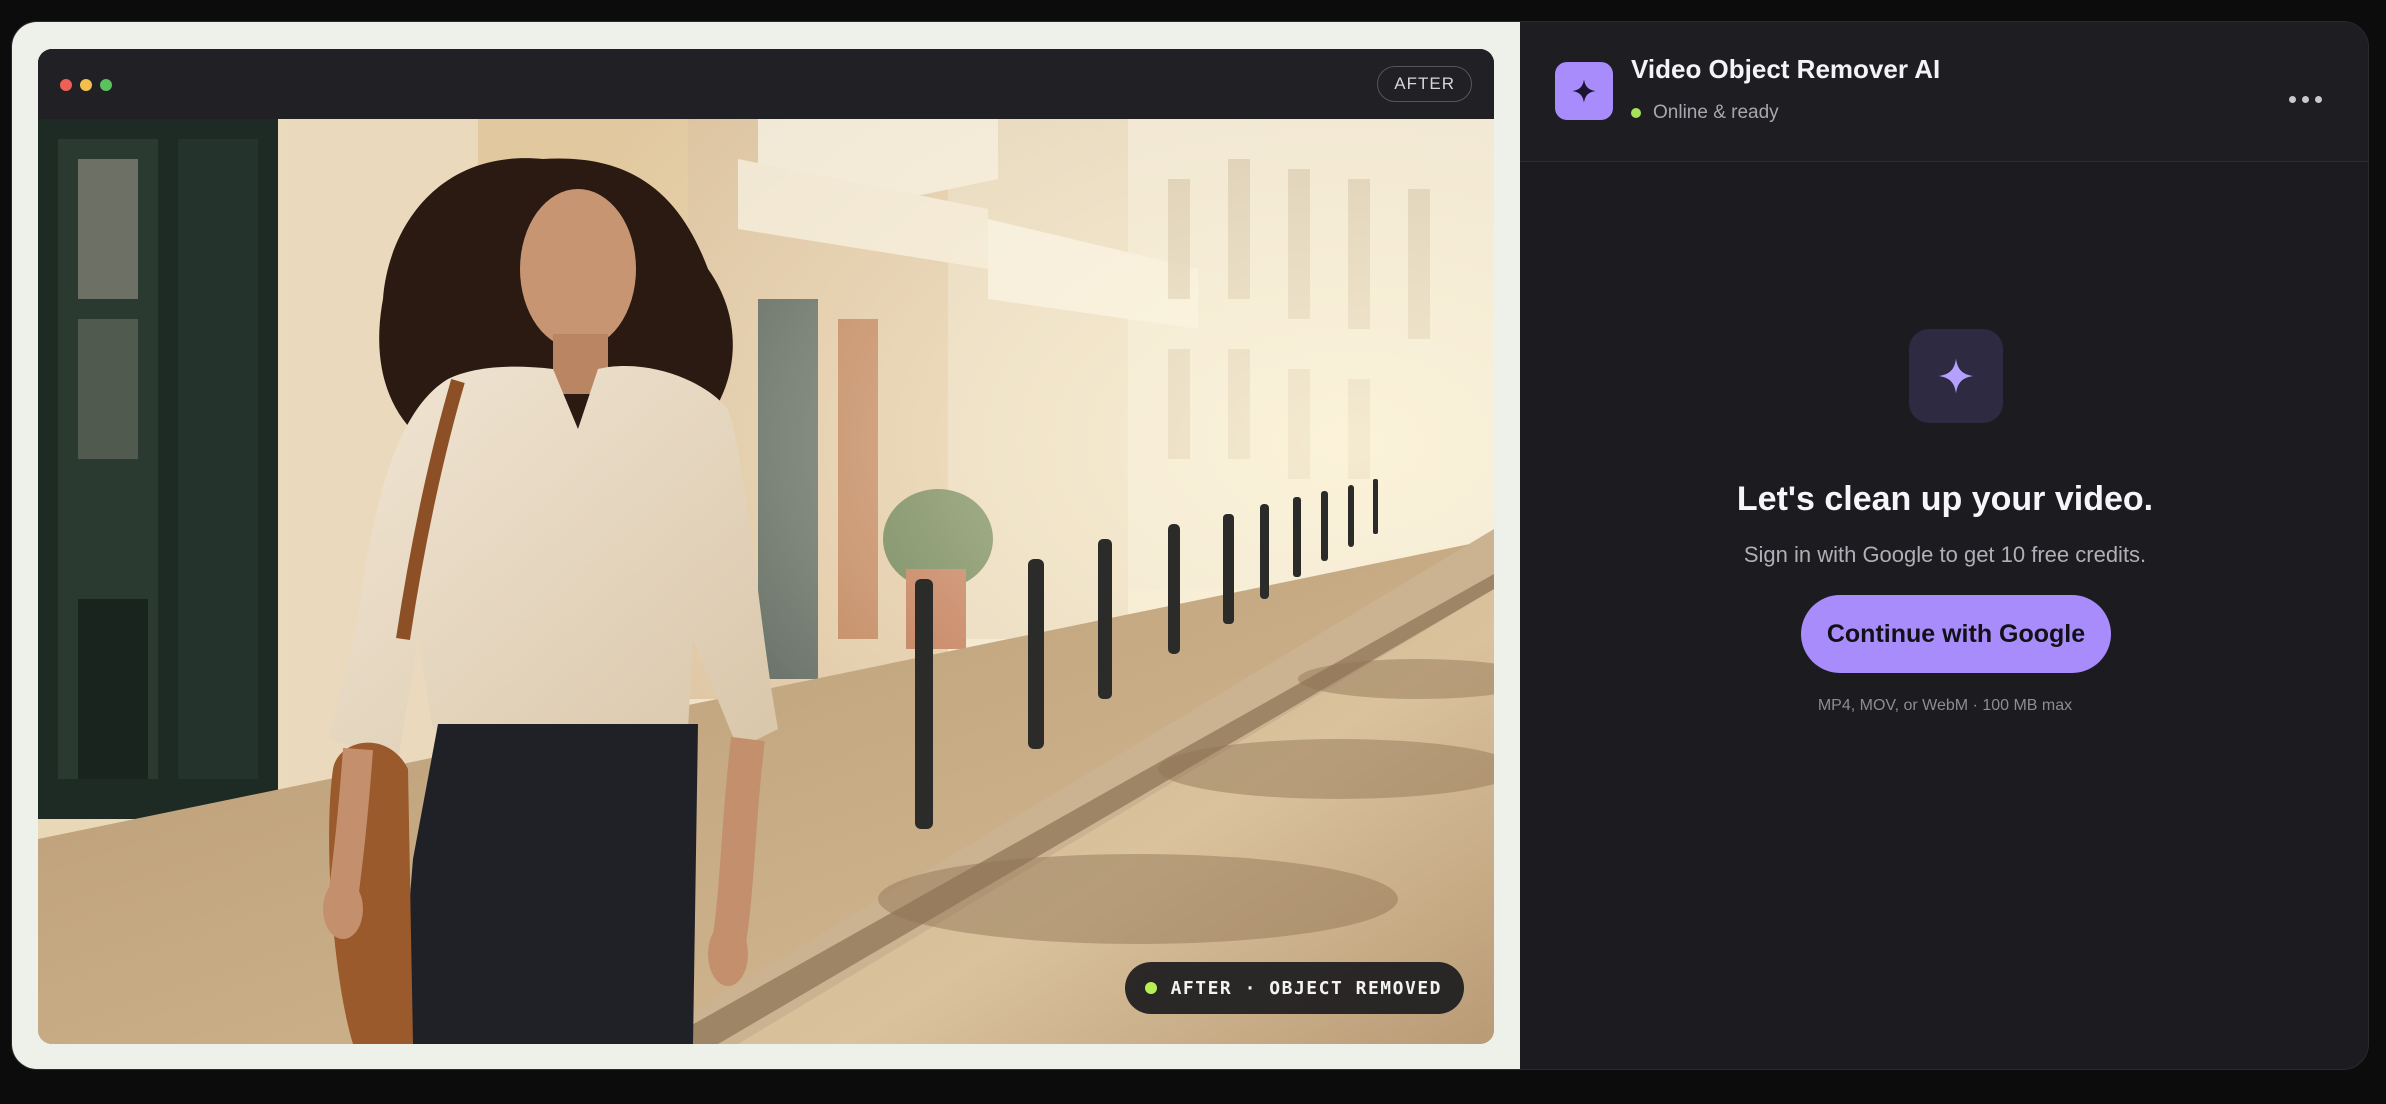 This screenshot has width=2386, height=1104. I want to click on after-status-chip: AFTER · OBJECT REMOVED, so click(1294, 988).